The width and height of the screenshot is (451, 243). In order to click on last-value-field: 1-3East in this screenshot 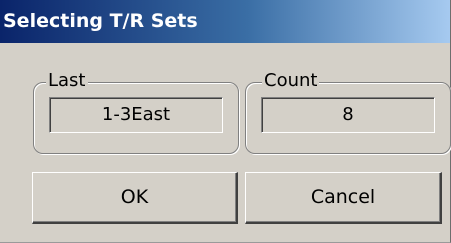, I will do `click(136, 115)`.